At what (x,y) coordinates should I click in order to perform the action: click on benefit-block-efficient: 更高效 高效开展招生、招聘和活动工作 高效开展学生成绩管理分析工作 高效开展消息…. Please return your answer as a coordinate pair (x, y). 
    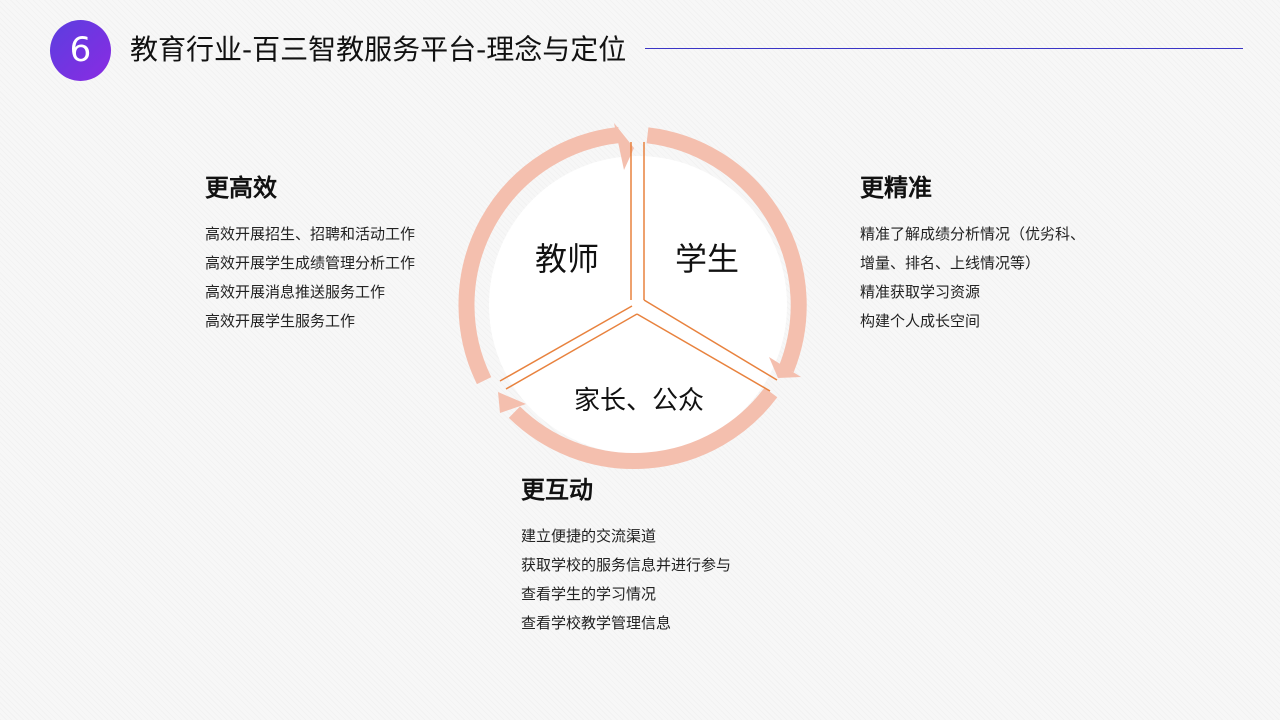
    Looking at the image, I should click on (310, 254).